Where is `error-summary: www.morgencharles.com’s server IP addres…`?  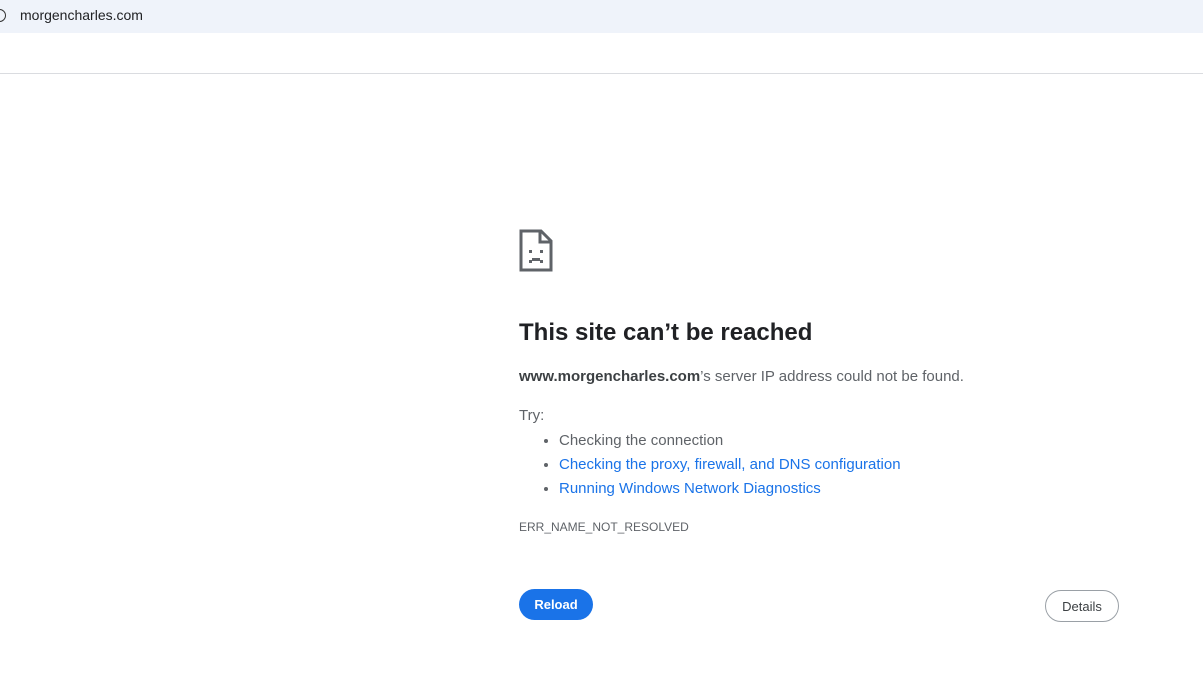 error-summary: www.morgencharles.com’s server IP addres… is located at coordinates (741, 376).